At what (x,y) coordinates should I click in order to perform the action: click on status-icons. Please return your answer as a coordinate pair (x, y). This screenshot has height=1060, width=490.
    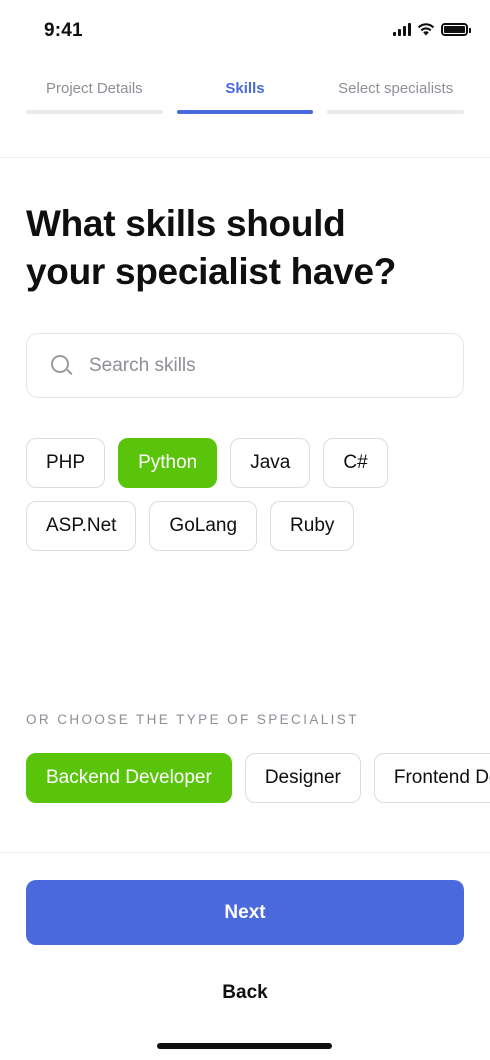
    Looking at the image, I should click on (432, 29).